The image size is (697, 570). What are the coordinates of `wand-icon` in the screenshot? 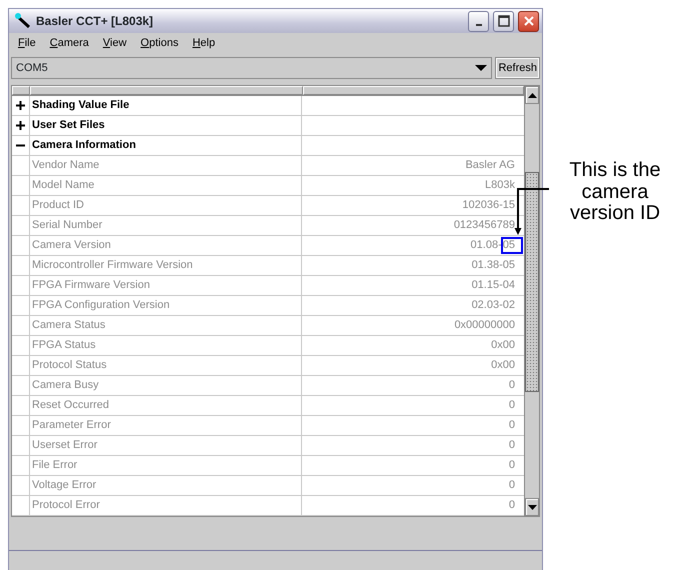 It's located at (23, 21).